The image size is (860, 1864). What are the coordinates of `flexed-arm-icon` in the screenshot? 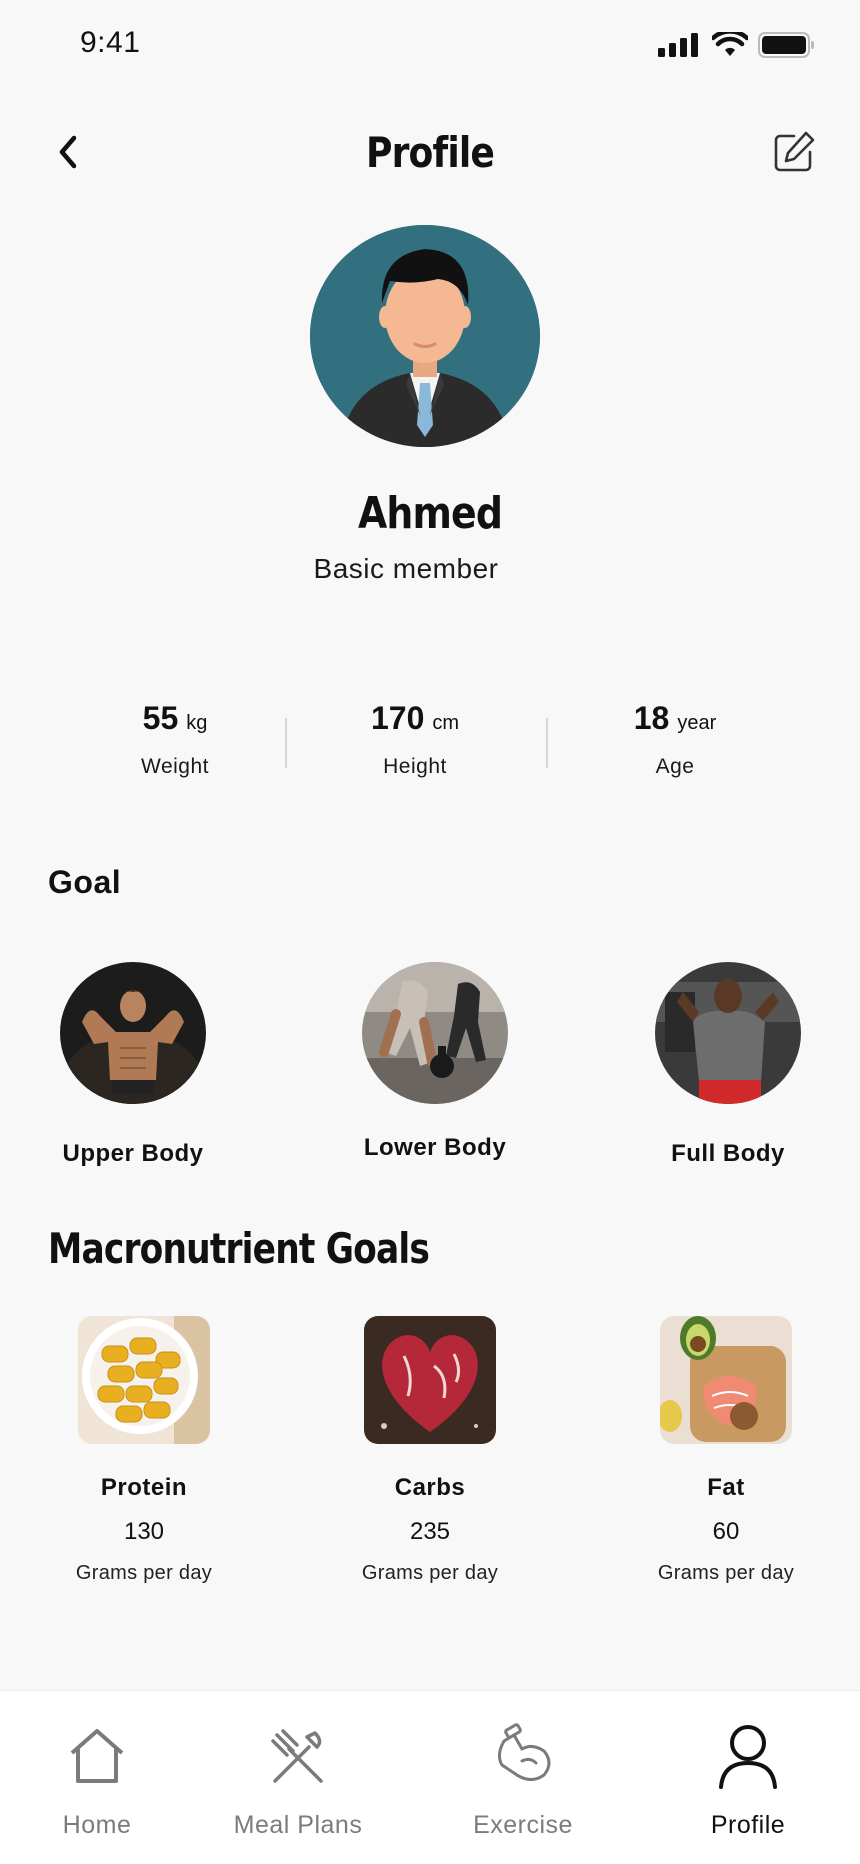 It's located at (524, 1752).